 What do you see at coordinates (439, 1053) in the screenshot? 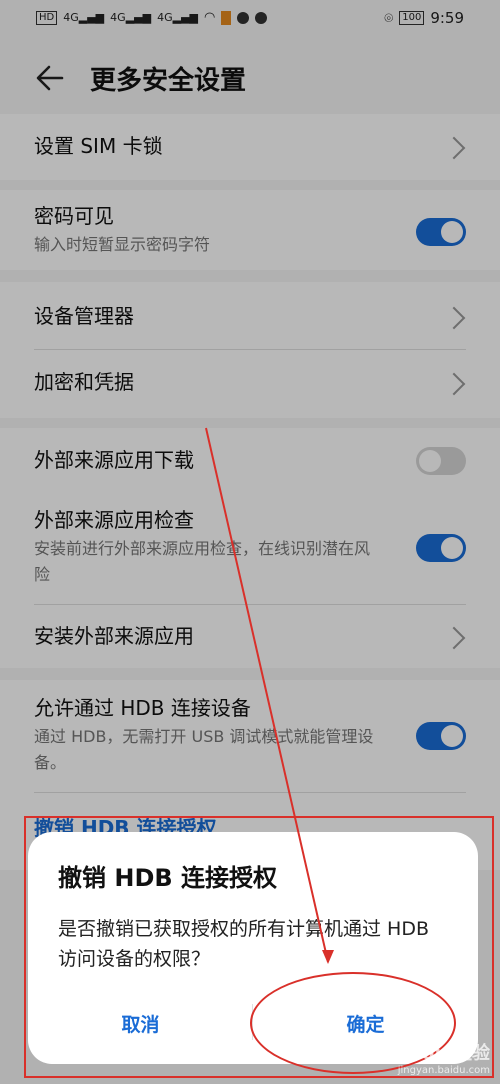
I see `watermark-brand: Baidu 经验` at bounding box center [439, 1053].